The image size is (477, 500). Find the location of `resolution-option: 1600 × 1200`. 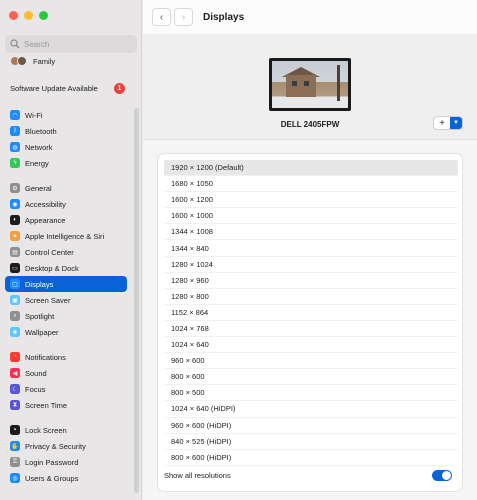

resolution-option: 1600 × 1200 is located at coordinates (311, 200).